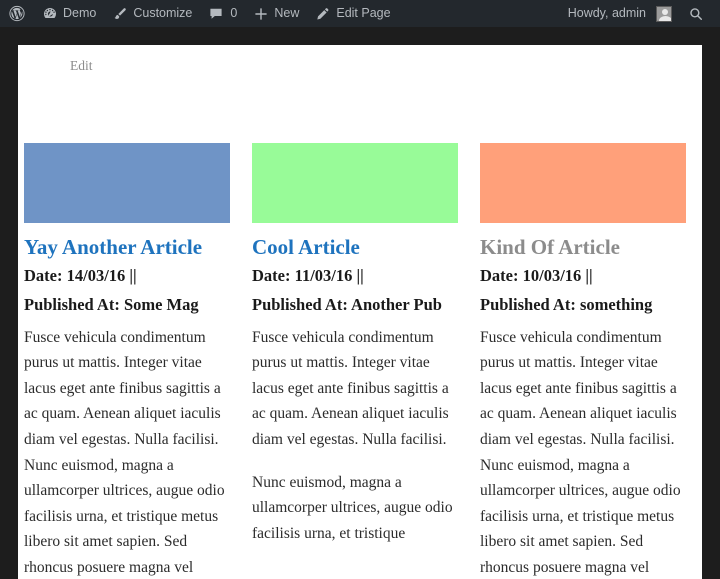  I want to click on admin-bar-site-name: Demo, so click(69, 13).